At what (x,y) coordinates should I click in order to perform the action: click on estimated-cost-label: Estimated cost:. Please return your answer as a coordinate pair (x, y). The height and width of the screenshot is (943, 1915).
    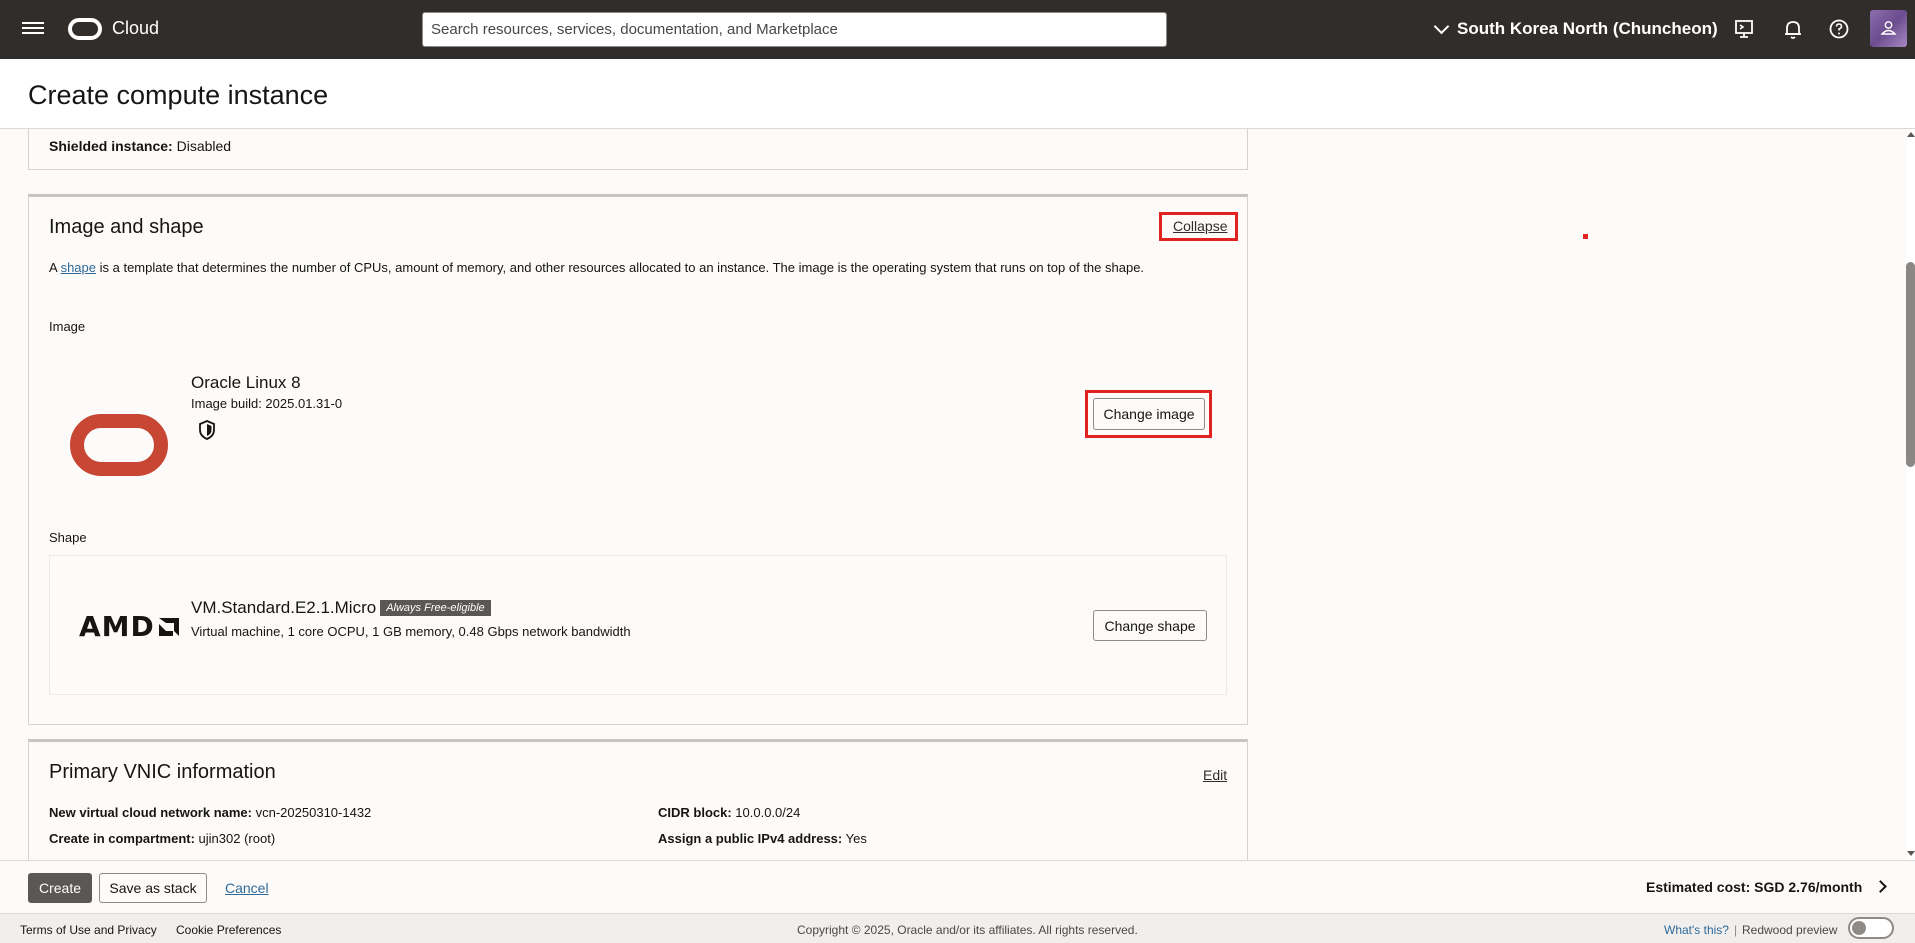
    Looking at the image, I should click on (1698, 887).